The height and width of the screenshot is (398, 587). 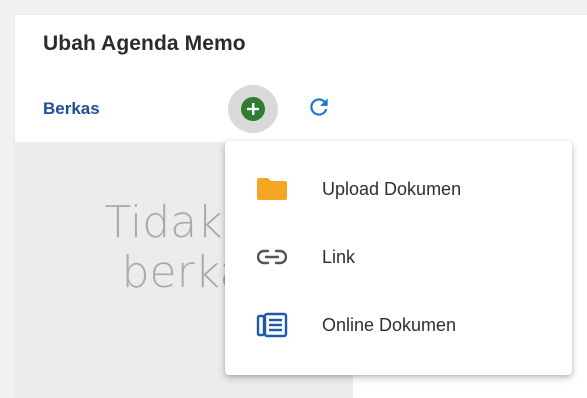 I want to click on refresh-button, so click(x=319, y=109).